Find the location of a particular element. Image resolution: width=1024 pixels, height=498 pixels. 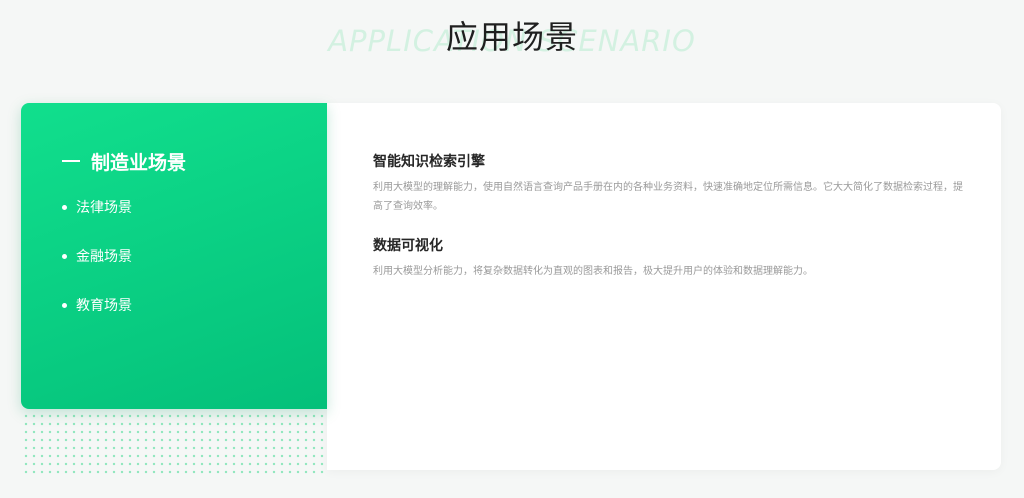

tab-label: 教育场景 is located at coordinates (104, 306).